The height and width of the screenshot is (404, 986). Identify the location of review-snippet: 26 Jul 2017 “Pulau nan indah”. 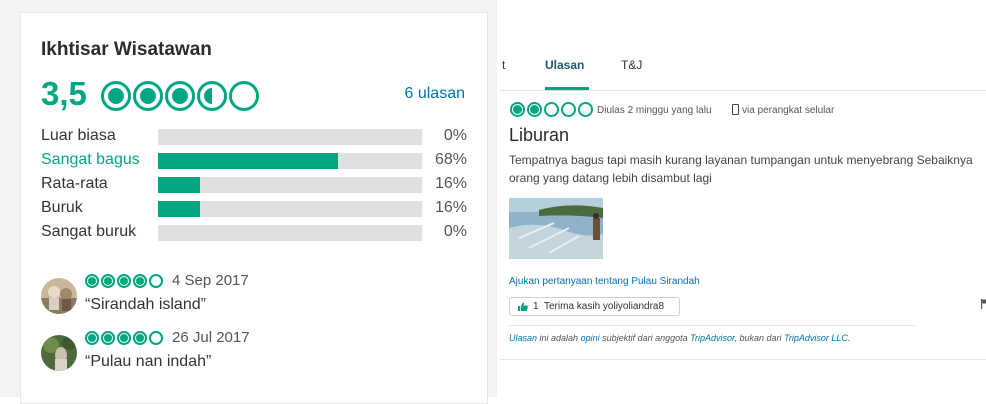
(256, 351).